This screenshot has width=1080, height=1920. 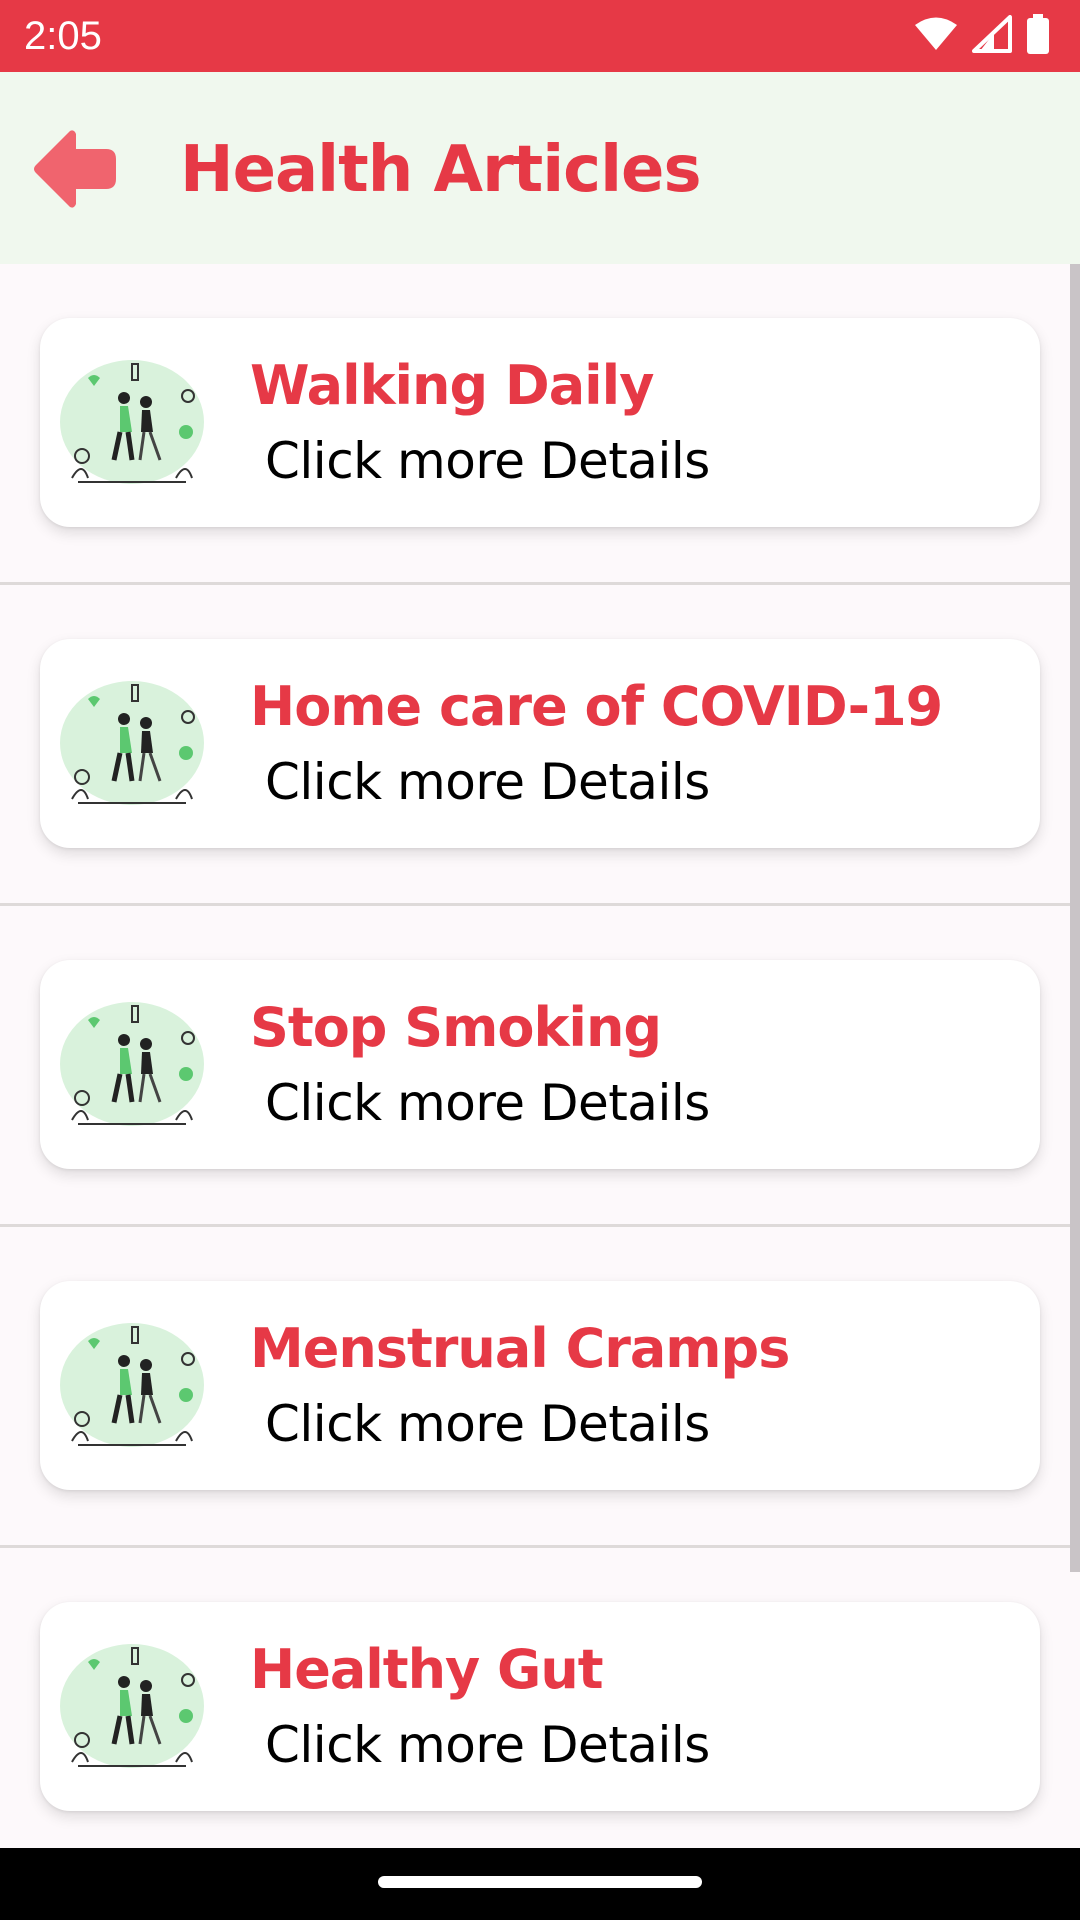 I want to click on back-button, so click(x=75, y=169).